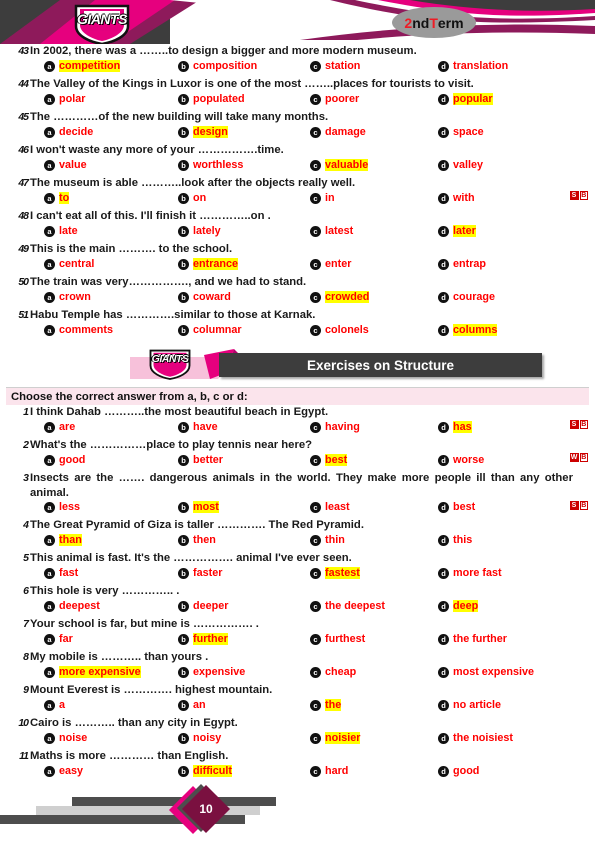  I want to click on option-c: c cheap, so click(333, 672).